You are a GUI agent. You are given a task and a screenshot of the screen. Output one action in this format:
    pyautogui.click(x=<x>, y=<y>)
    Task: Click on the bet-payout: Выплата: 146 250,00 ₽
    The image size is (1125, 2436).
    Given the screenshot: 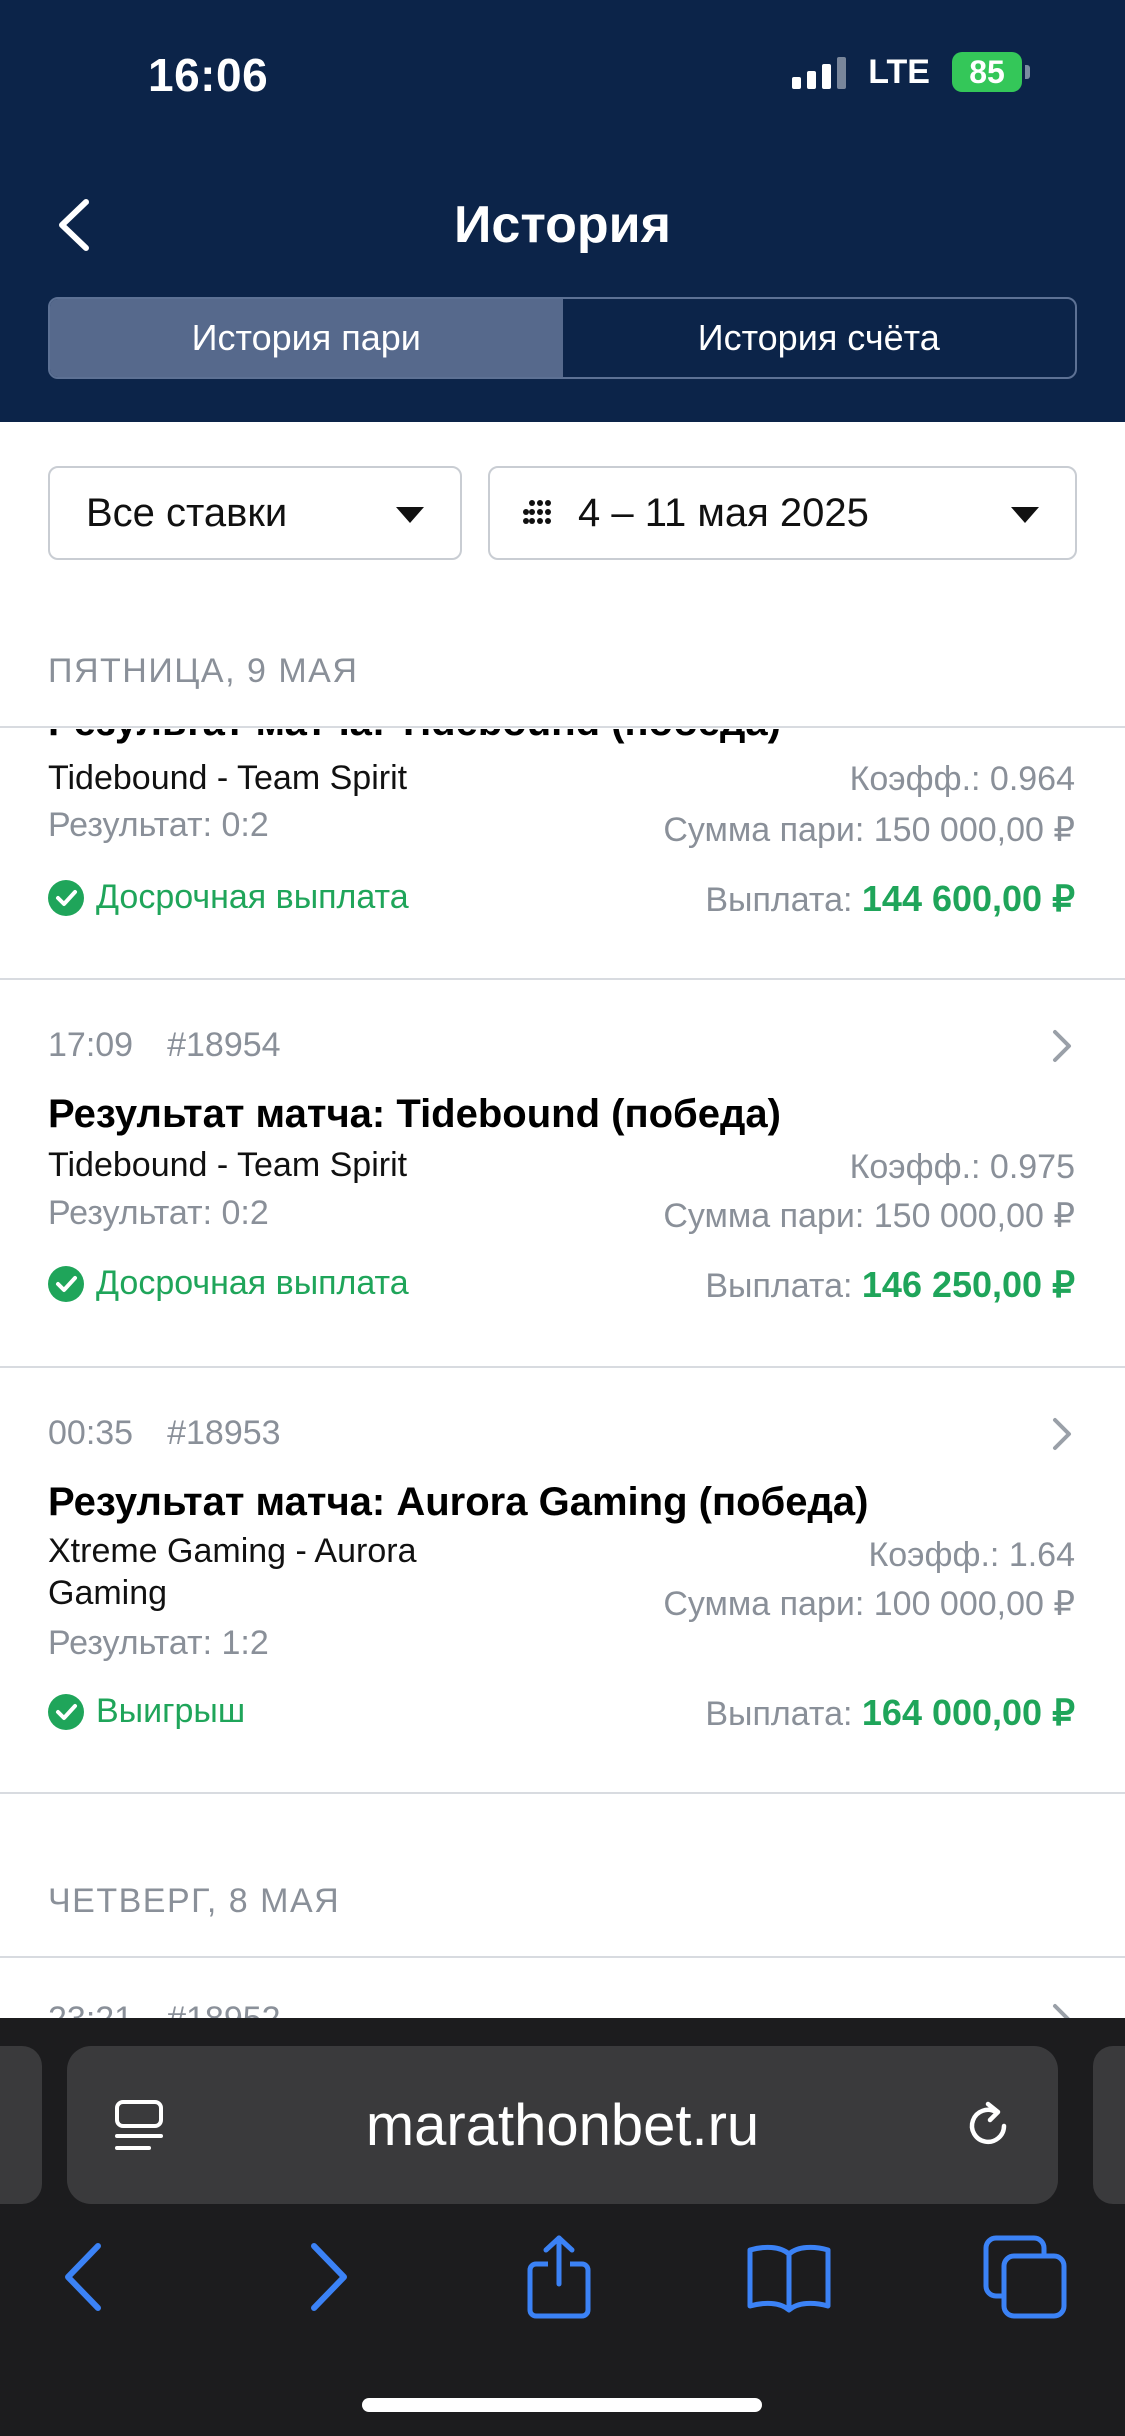 What is the action you would take?
    pyautogui.click(x=890, y=1285)
    